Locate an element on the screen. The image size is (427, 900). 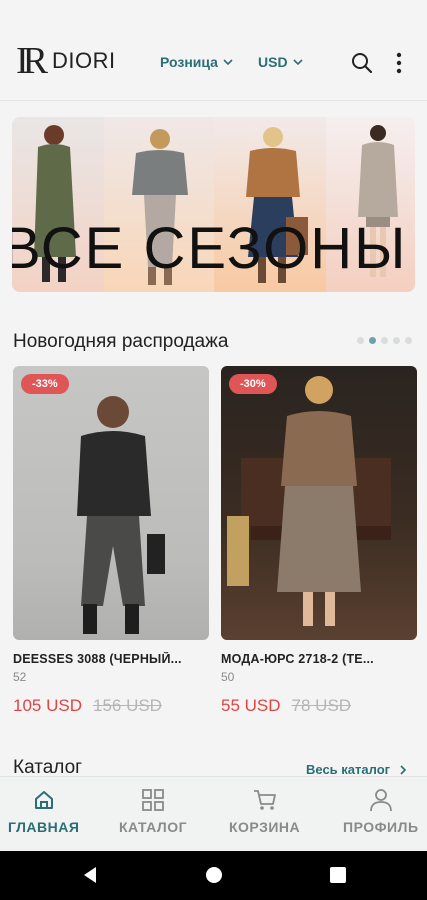
currency-label: USD is located at coordinates (273, 62).